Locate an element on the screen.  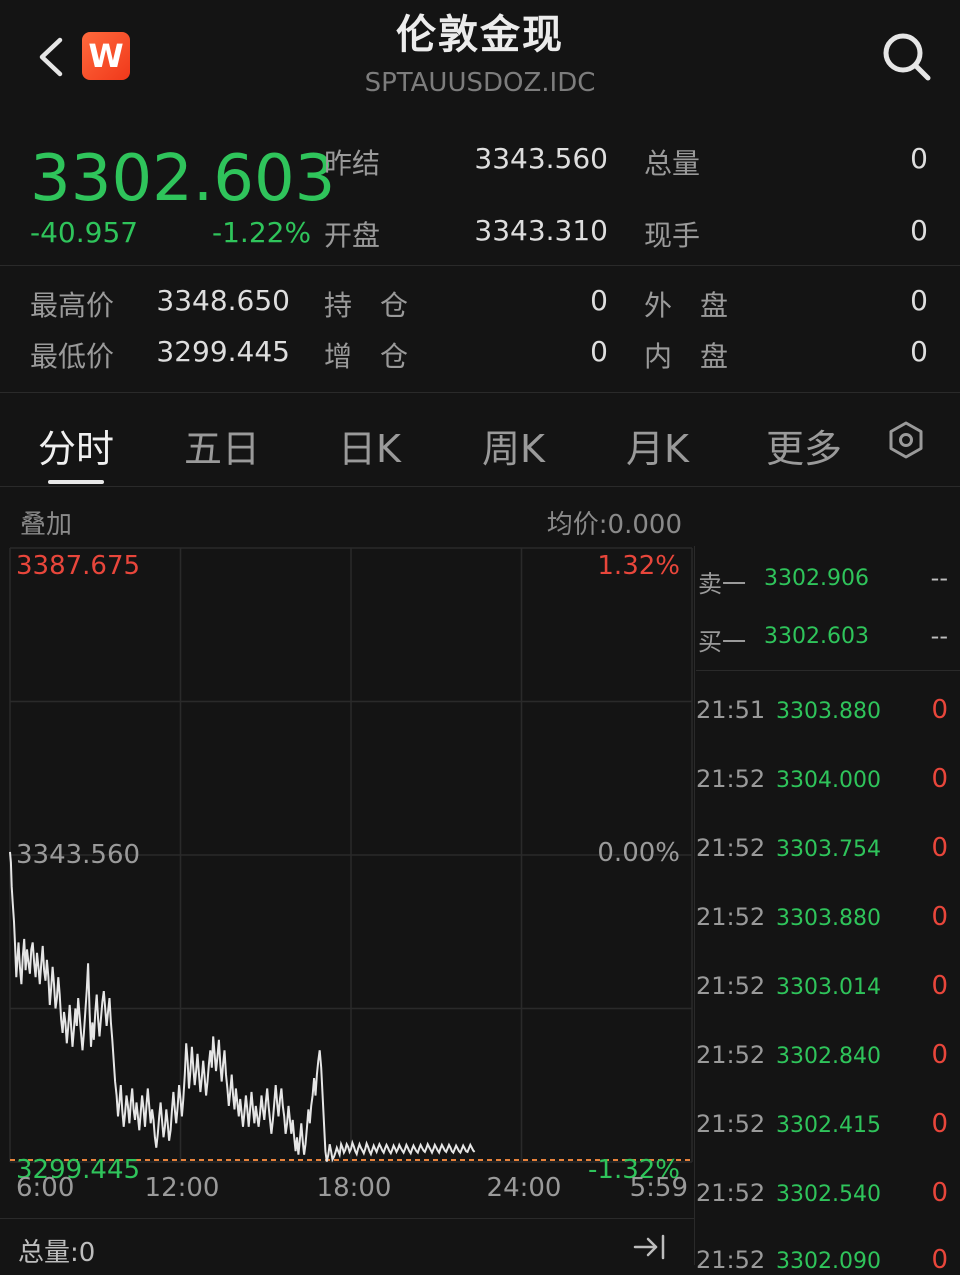
total-volume-value: 0 is located at coordinates (919, 158).